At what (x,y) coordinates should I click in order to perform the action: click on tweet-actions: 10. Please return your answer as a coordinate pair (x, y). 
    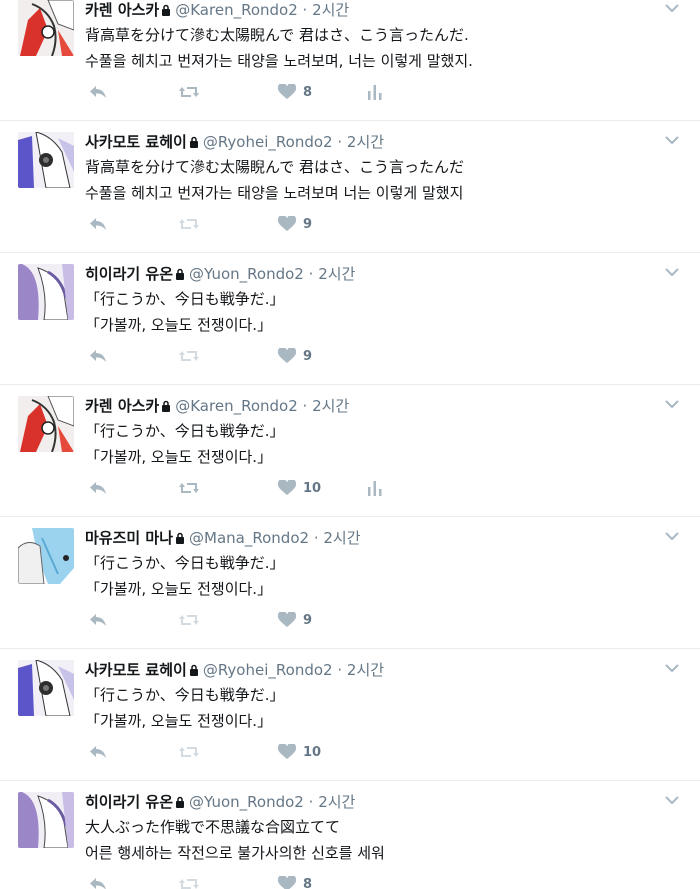
    Looking at the image, I should click on (265, 752).